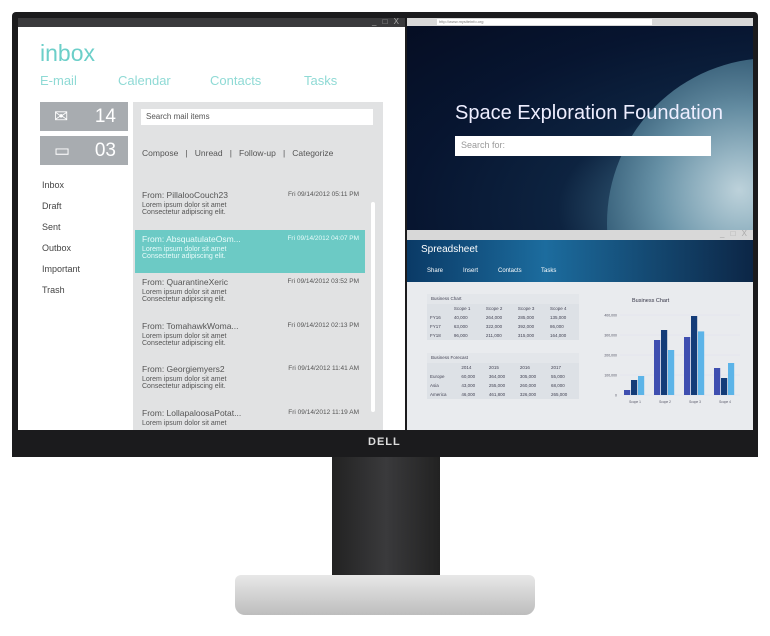  What do you see at coordinates (558, 308) in the screenshot?
I see `column-header: Scope 4` at bounding box center [558, 308].